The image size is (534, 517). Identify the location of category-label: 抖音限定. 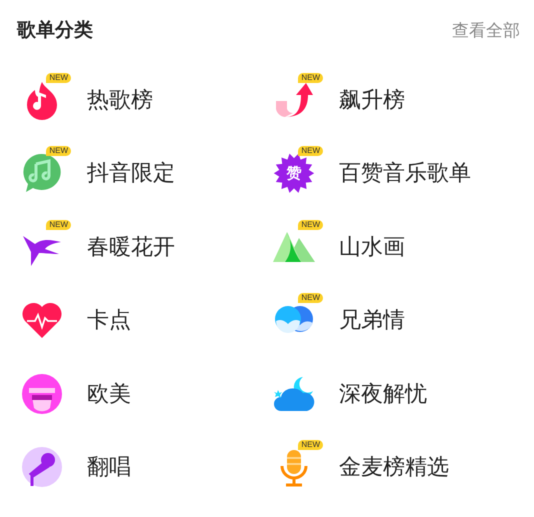
(131, 173).